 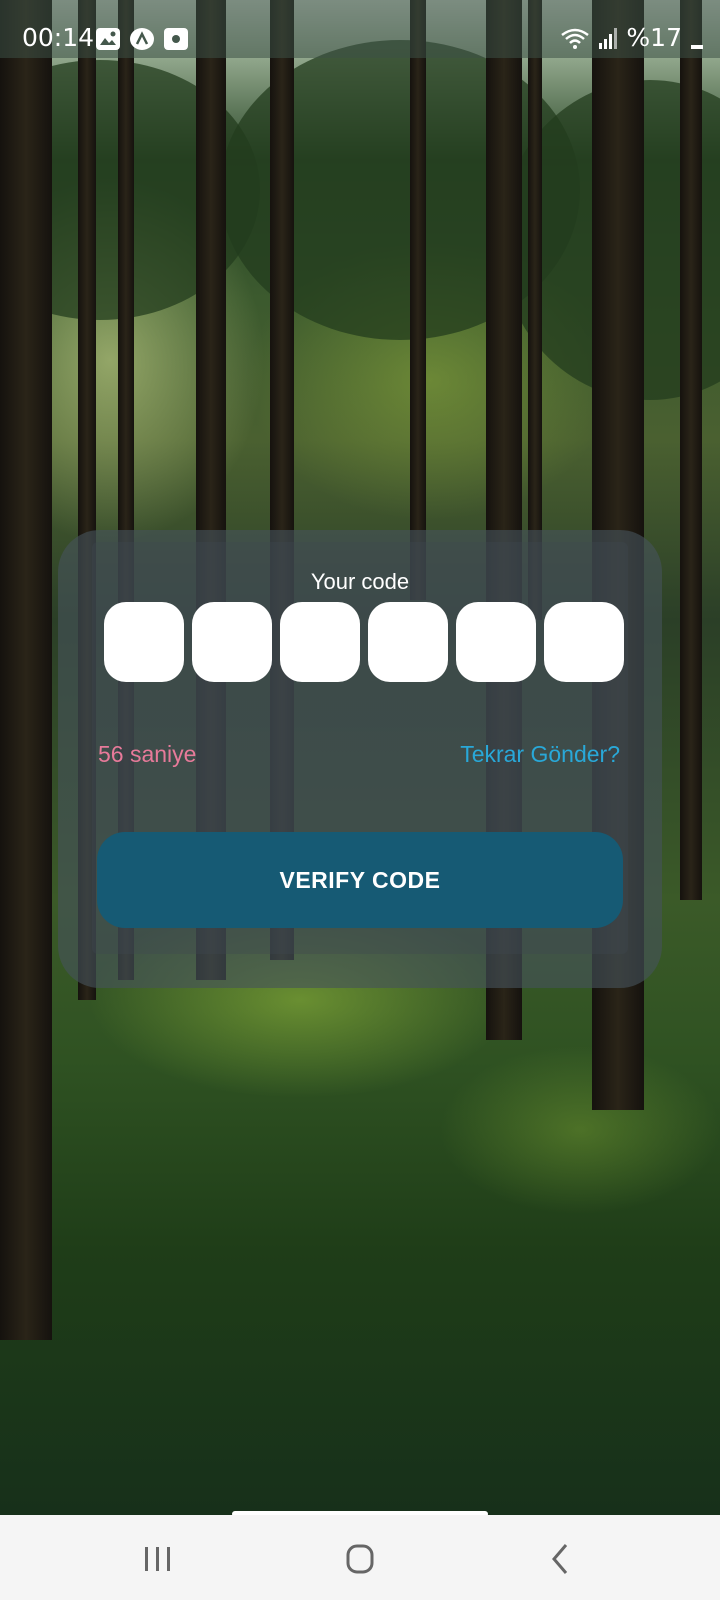 What do you see at coordinates (360, 880) in the screenshot?
I see `verify-code-button: VERIFY CODE` at bounding box center [360, 880].